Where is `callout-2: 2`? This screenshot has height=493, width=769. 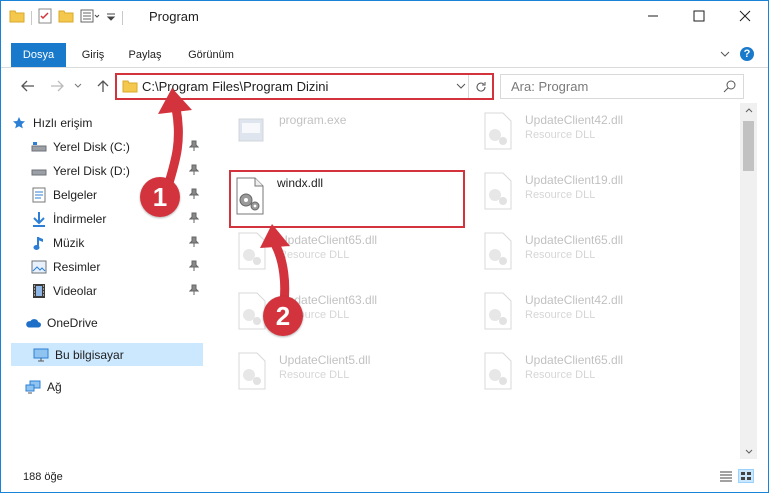 callout-2: 2 is located at coordinates (283, 316).